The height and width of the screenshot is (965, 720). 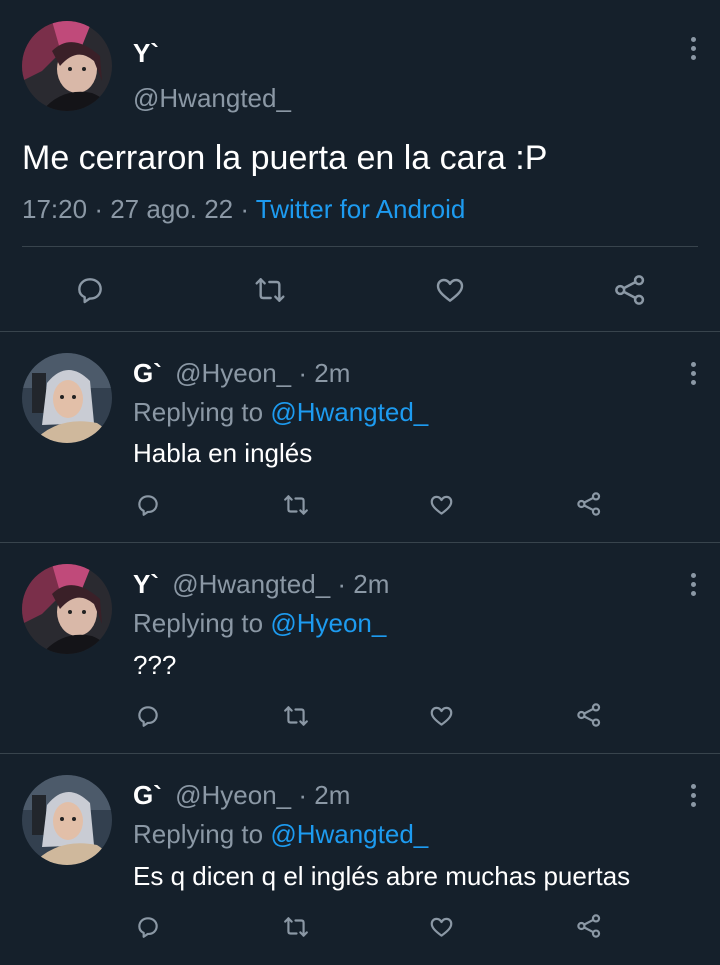 I want to click on reply-header: Y` @Hwangted_ · 2m, so click(x=261, y=584).